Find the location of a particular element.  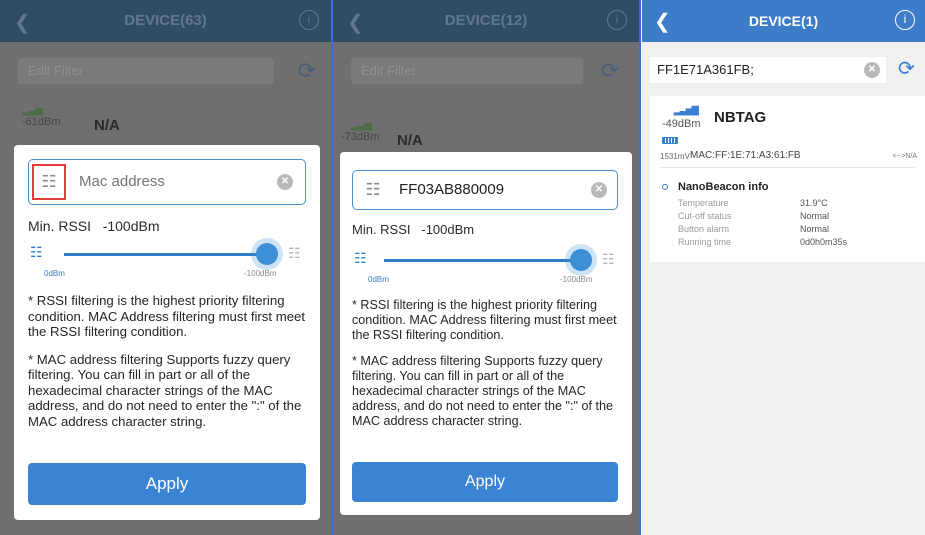

header-bar: ❮ DEVICE(63) i is located at coordinates (165, 21).